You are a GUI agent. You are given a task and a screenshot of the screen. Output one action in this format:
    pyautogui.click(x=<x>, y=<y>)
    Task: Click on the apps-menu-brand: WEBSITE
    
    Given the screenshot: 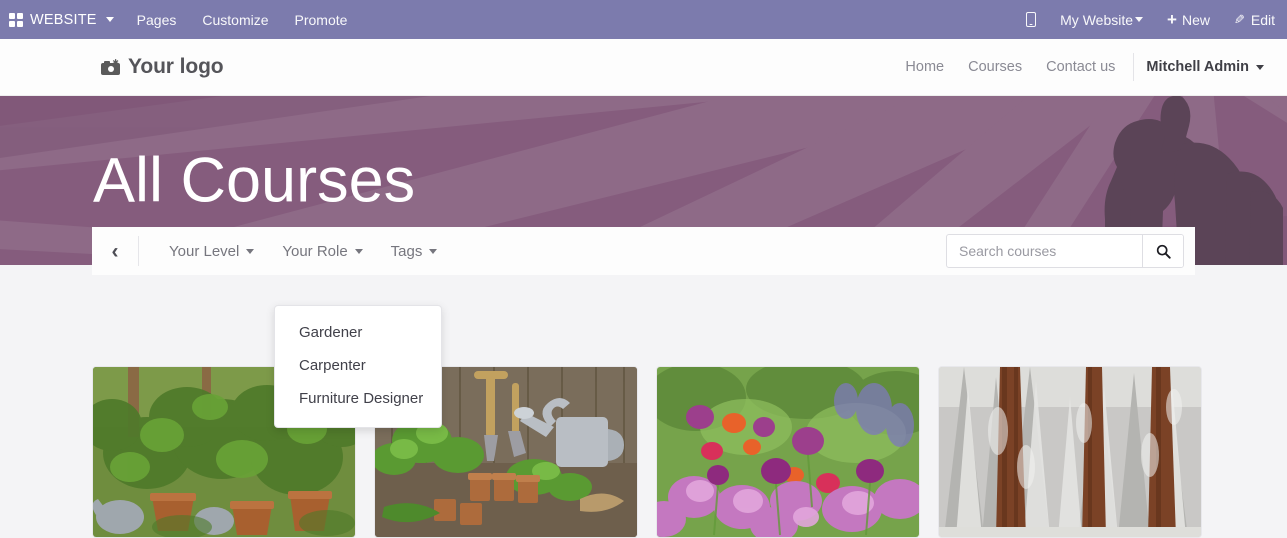 What is the action you would take?
    pyautogui.click(x=62, y=19)
    